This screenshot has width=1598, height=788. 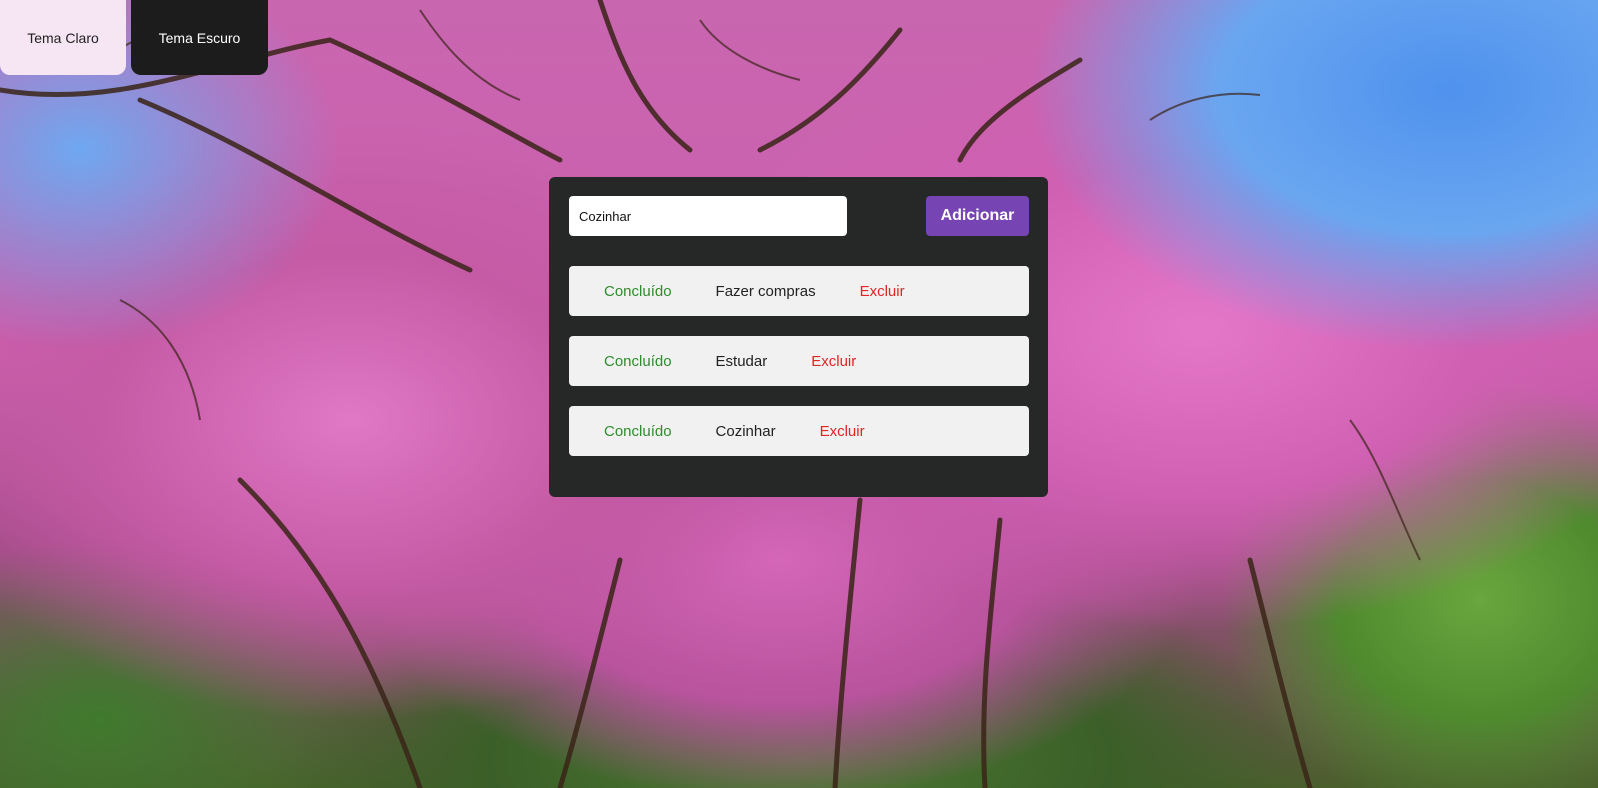 I want to click on task-text: Fazer compras, so click(x=765, y=291).